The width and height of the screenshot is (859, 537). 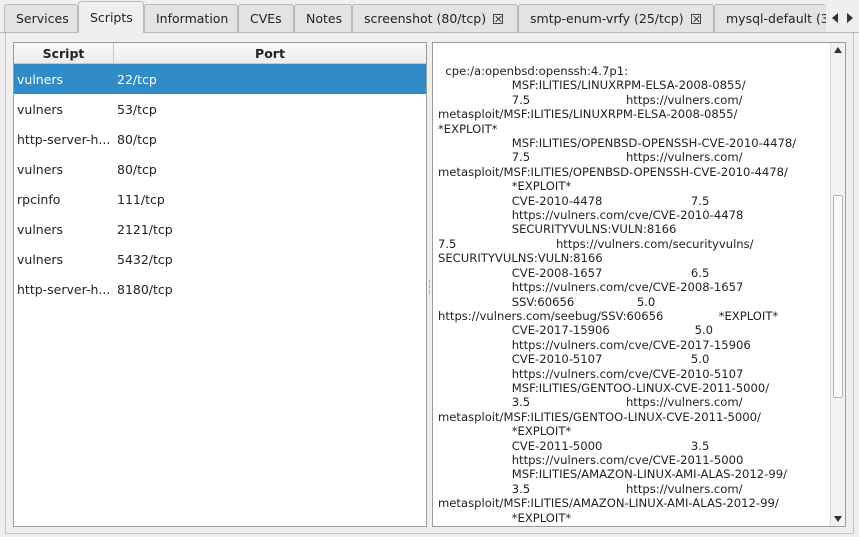 I want to click on port-cell: 5432/tcp, so click(x=145, y=259).